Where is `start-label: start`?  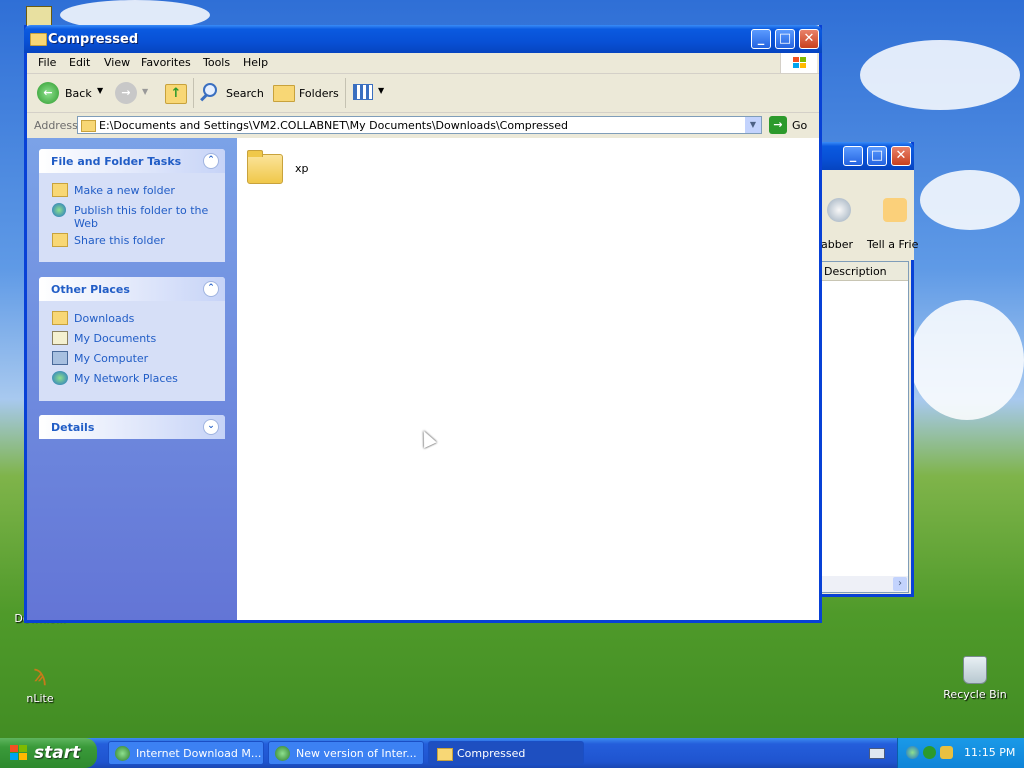 start-label: start is located at coordinates (57, 753).